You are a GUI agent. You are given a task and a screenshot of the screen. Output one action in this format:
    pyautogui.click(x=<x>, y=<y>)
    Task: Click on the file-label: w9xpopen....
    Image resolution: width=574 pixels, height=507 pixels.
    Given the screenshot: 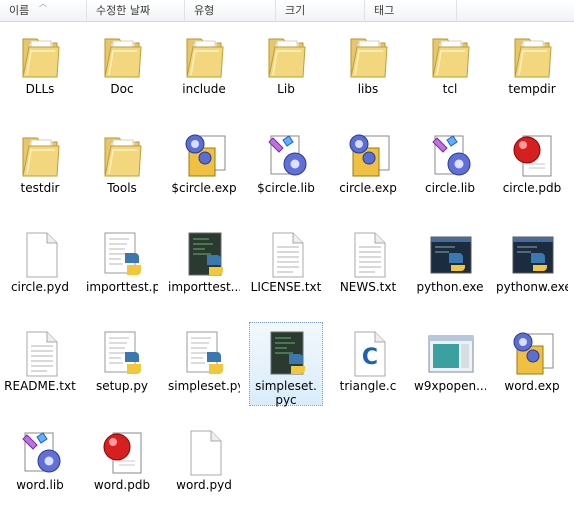 What is the action you would take?
    pyautogui.click(x=450, y=386)
    